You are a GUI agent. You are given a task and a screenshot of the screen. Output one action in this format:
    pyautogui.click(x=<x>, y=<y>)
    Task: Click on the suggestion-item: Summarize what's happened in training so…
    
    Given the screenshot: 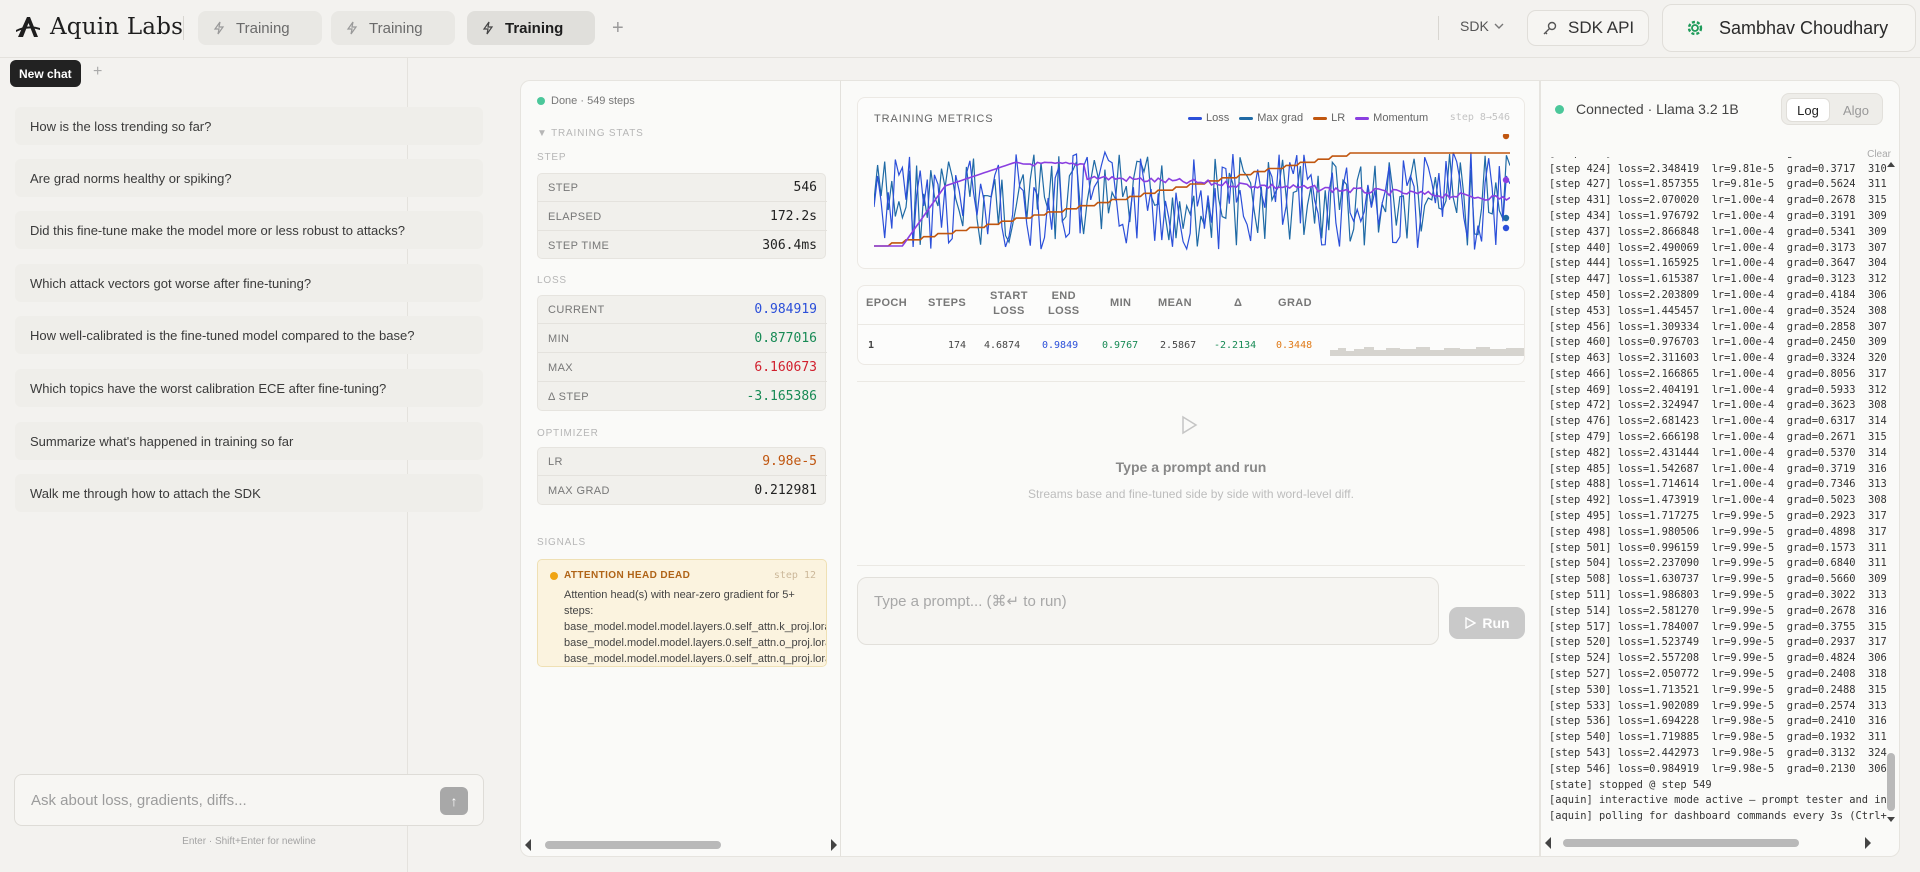 What is the action you would take?
    pyautogui.click(x=249, y=441)
    